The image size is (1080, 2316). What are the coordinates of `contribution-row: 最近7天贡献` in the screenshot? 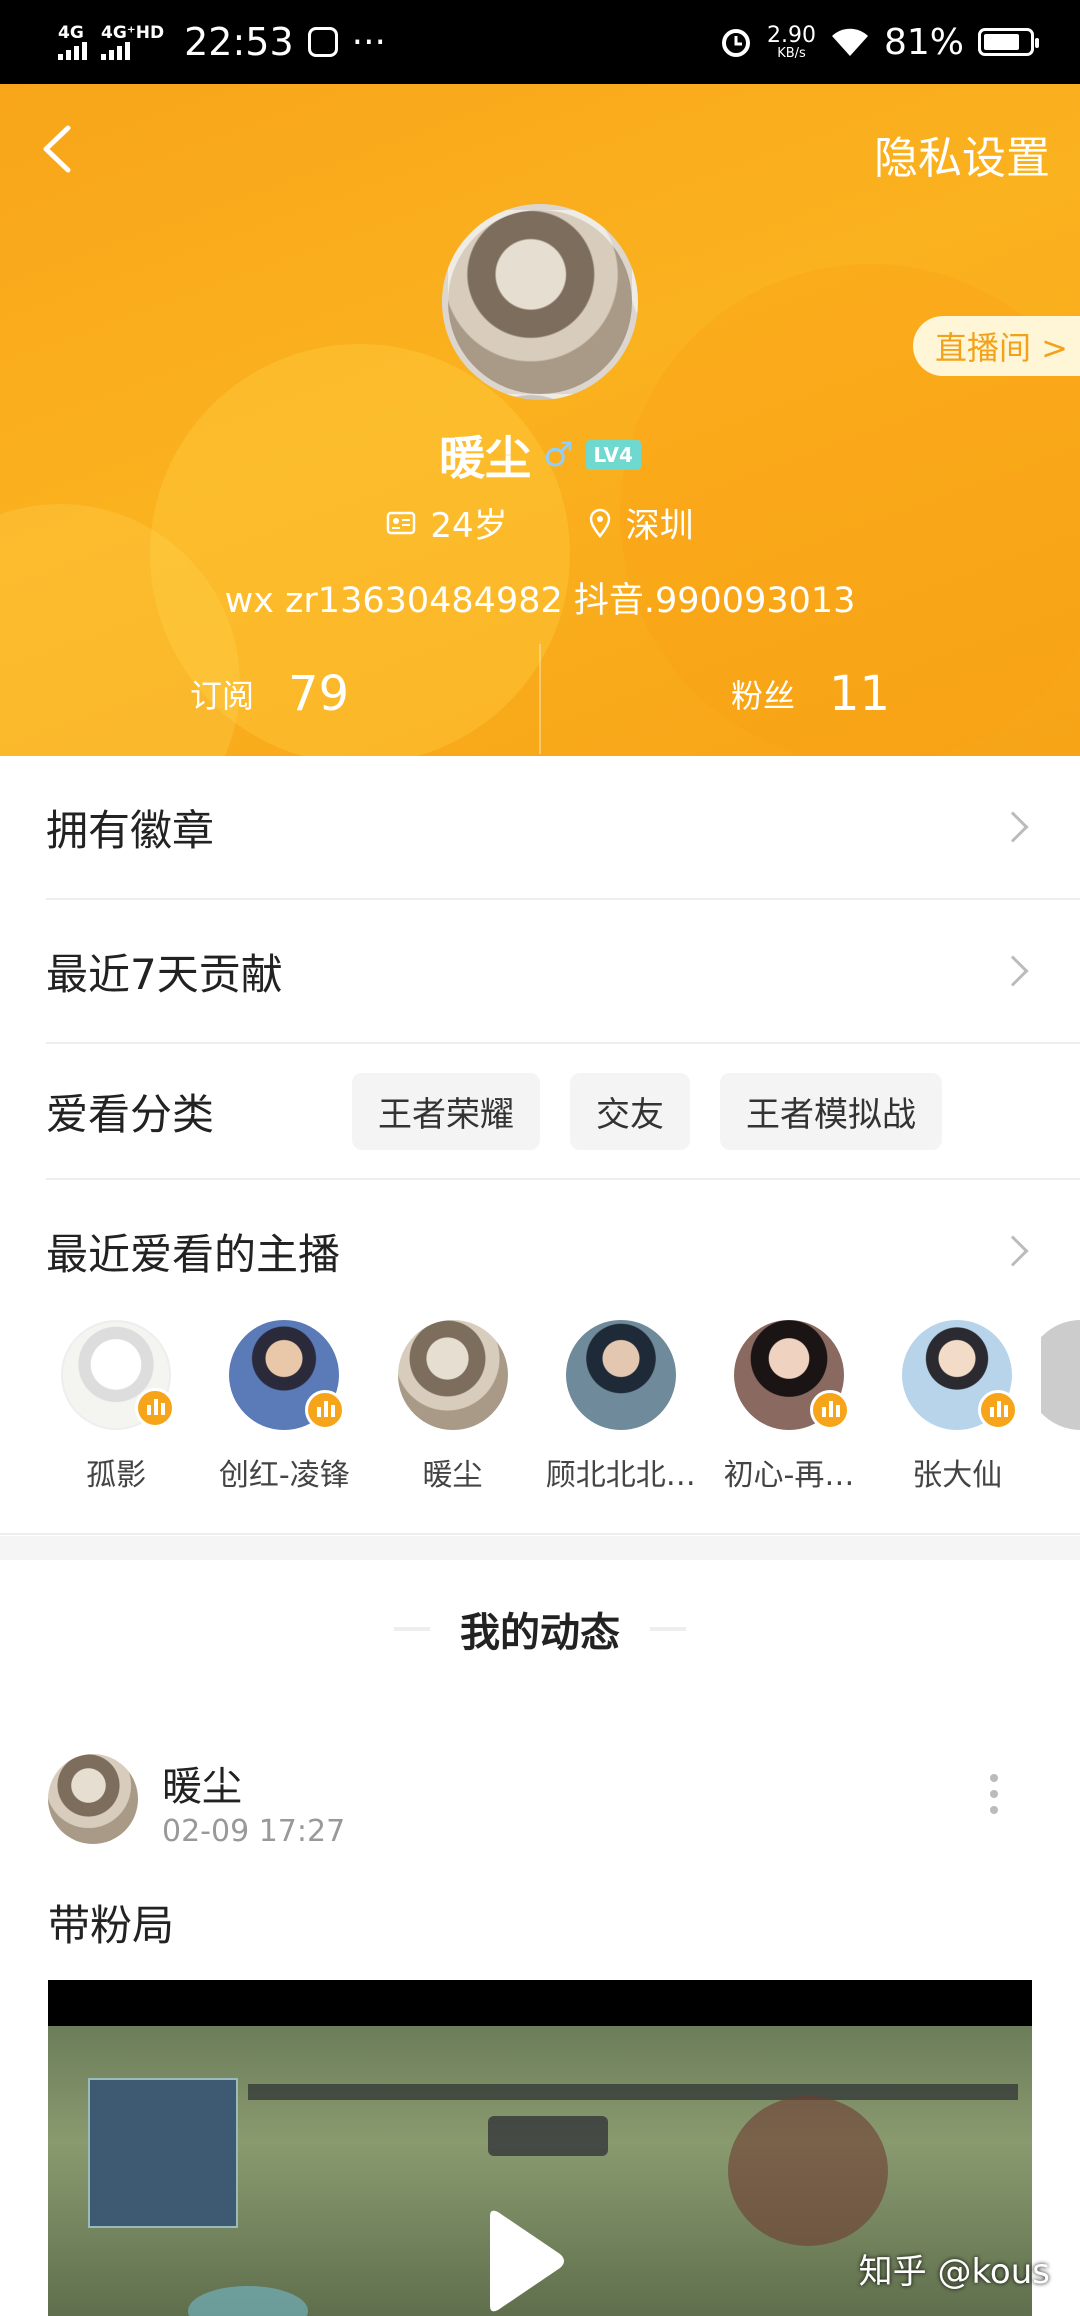 It's located at (563, 972).